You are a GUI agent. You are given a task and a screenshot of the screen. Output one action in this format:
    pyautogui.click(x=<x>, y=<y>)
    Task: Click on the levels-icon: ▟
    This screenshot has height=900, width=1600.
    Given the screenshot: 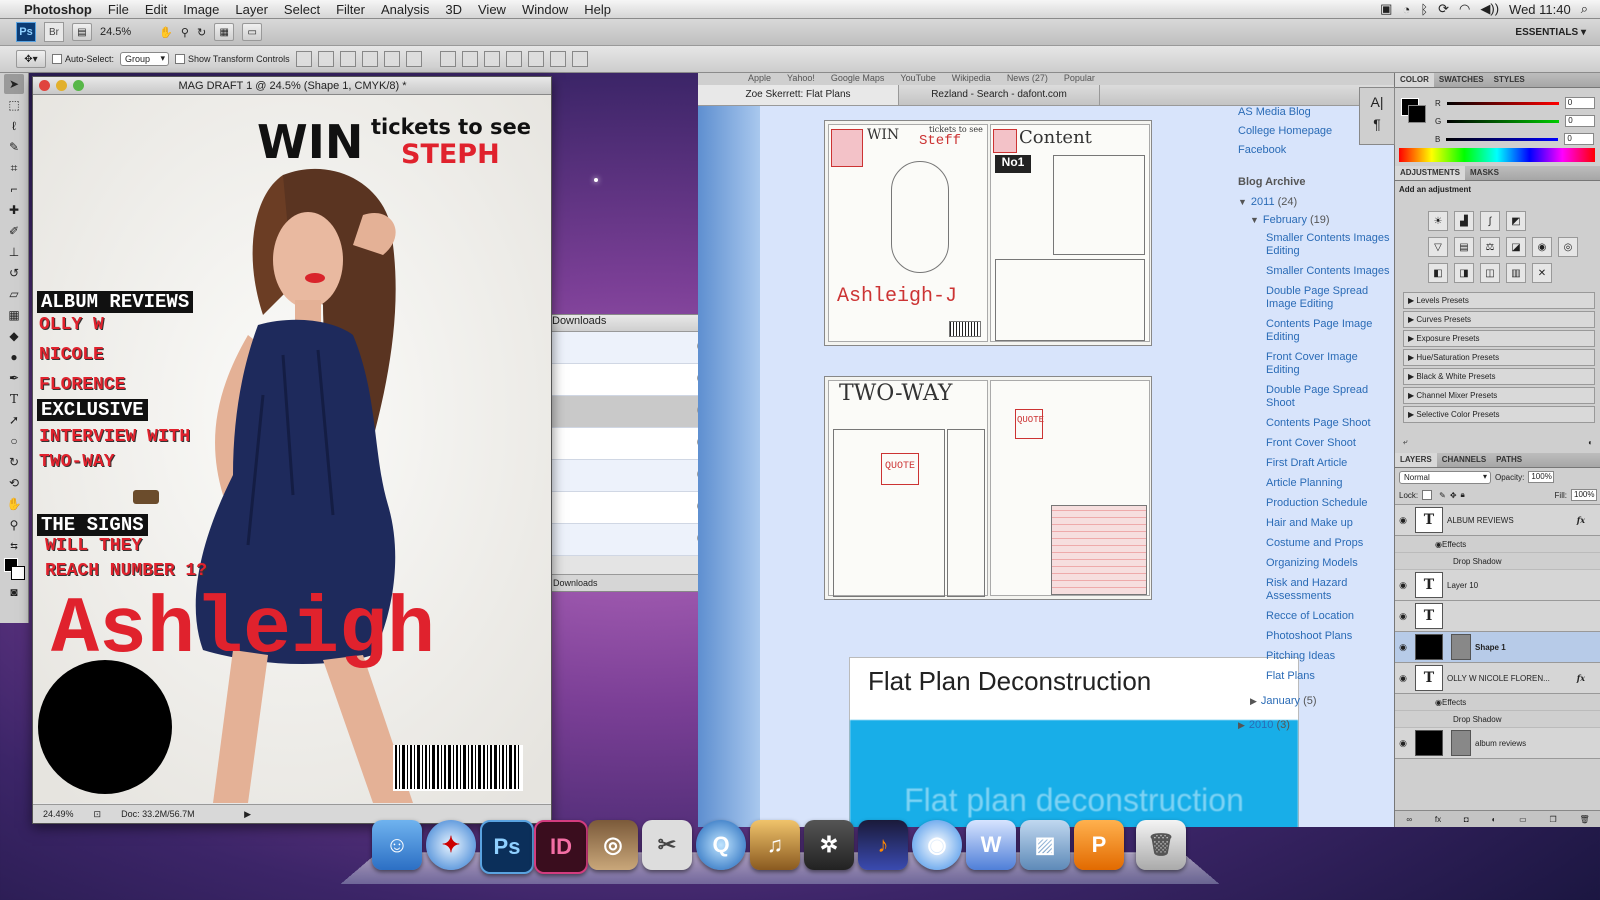 What is the action you would take?
    pyautogui.click(x=1464, y=221)
    